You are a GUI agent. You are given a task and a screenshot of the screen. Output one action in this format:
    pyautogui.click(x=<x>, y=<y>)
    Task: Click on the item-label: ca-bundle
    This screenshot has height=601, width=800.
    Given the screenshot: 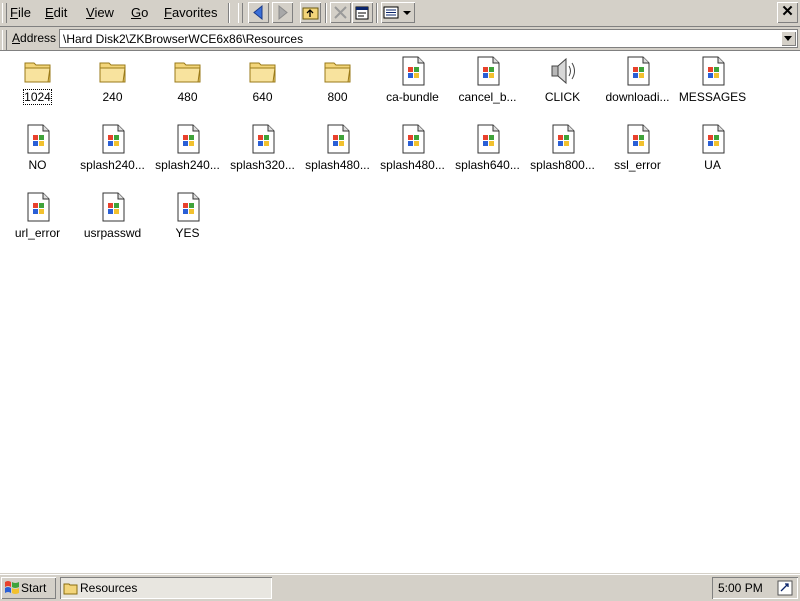 What is the action you would take?
    pyautogui.click(x=412, y=97)
    